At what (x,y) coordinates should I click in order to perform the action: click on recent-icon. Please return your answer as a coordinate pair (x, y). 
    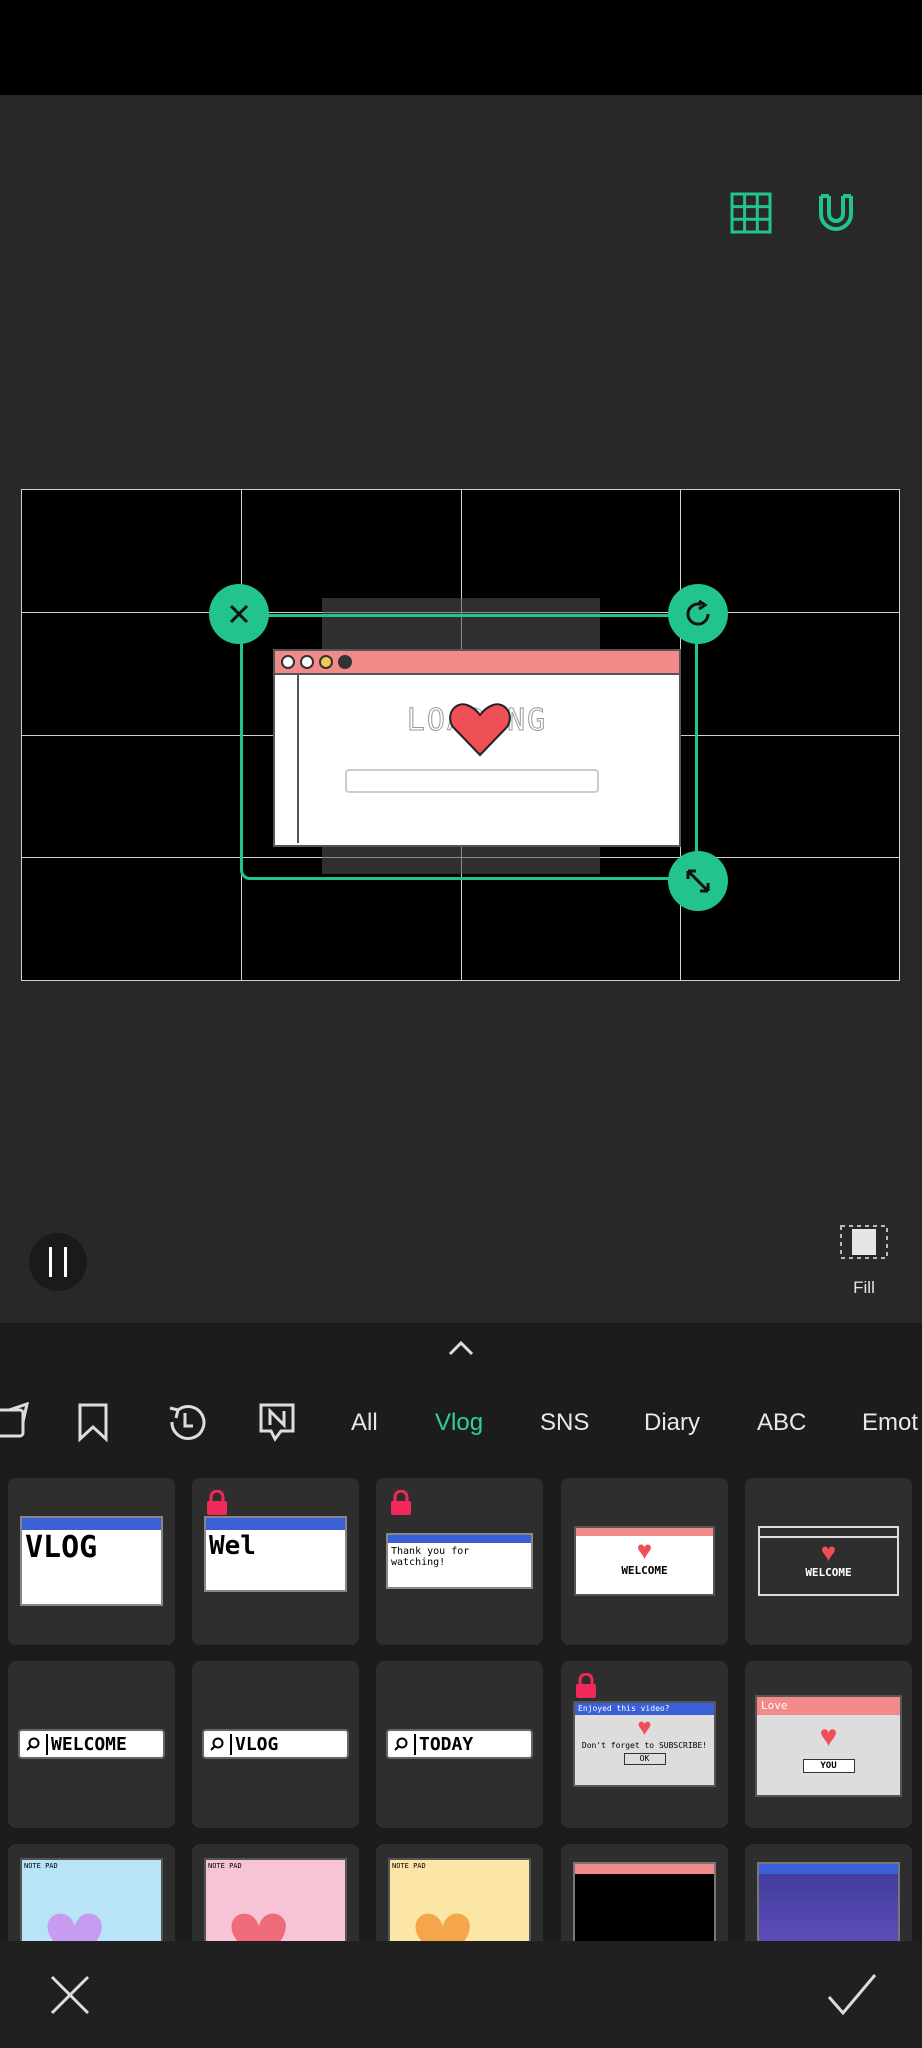
    Looking at the image, I should click on (187, 1422).